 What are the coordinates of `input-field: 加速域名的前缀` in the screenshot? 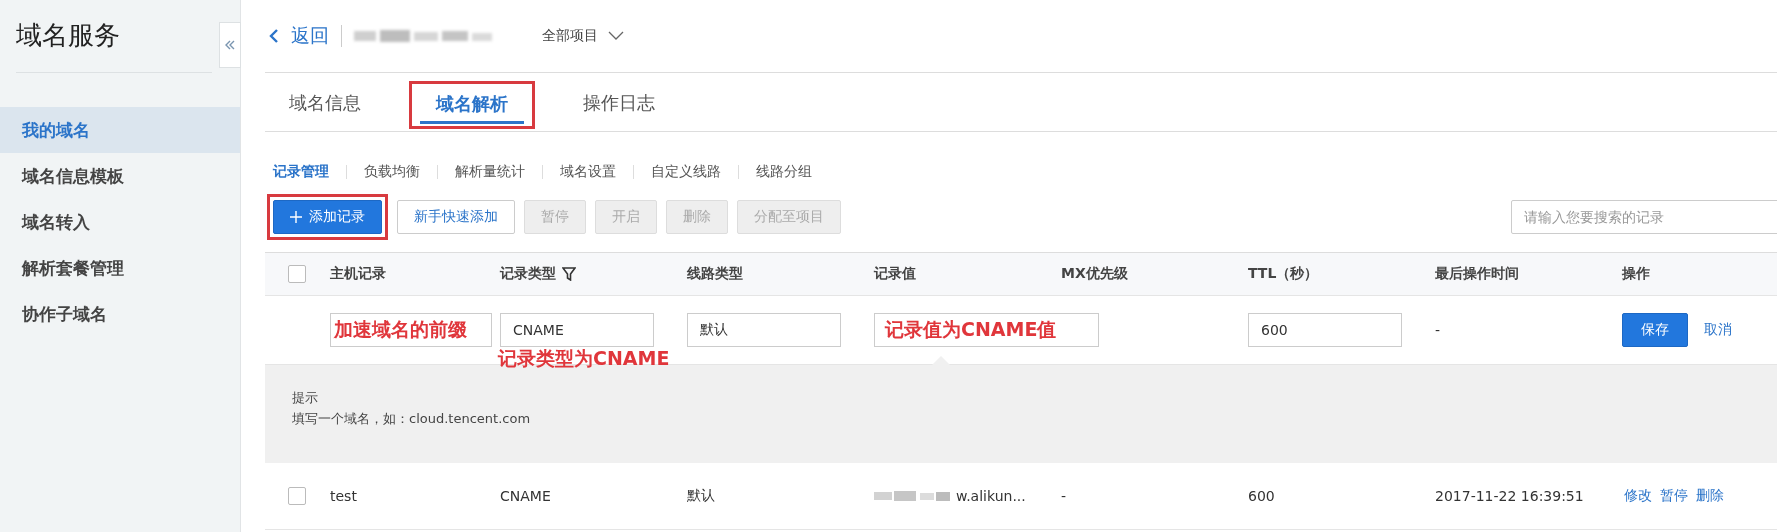 It's located at (411, 330).